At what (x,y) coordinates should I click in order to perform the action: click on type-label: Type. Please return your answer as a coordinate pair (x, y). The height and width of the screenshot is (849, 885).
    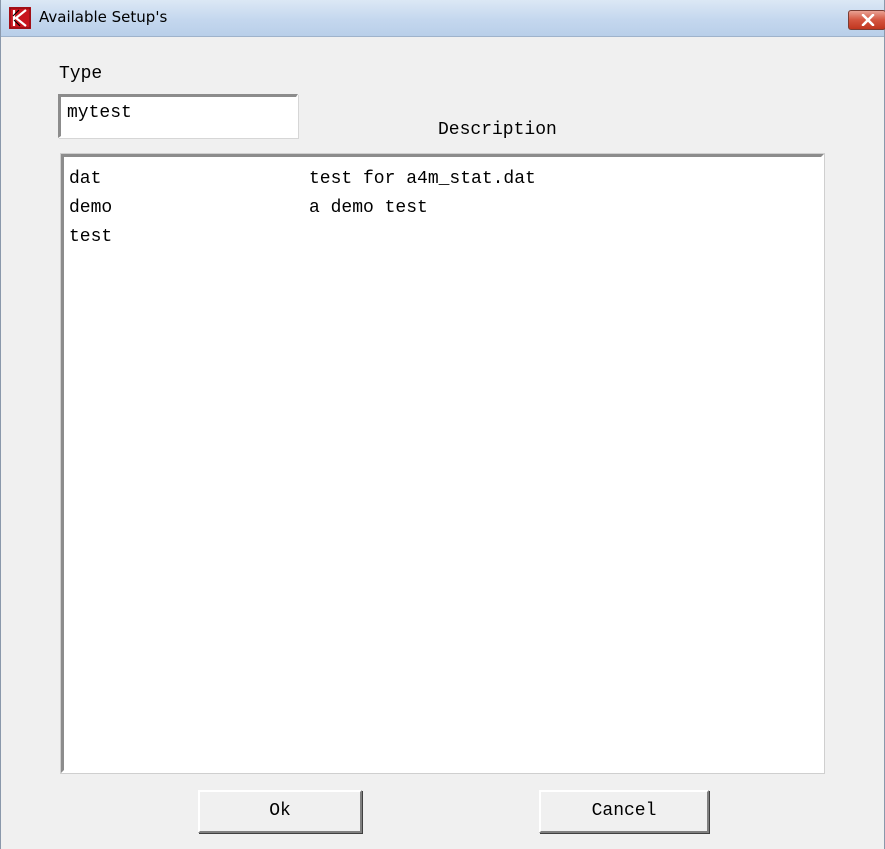
    Looking at the image, I should click on (81, 74).